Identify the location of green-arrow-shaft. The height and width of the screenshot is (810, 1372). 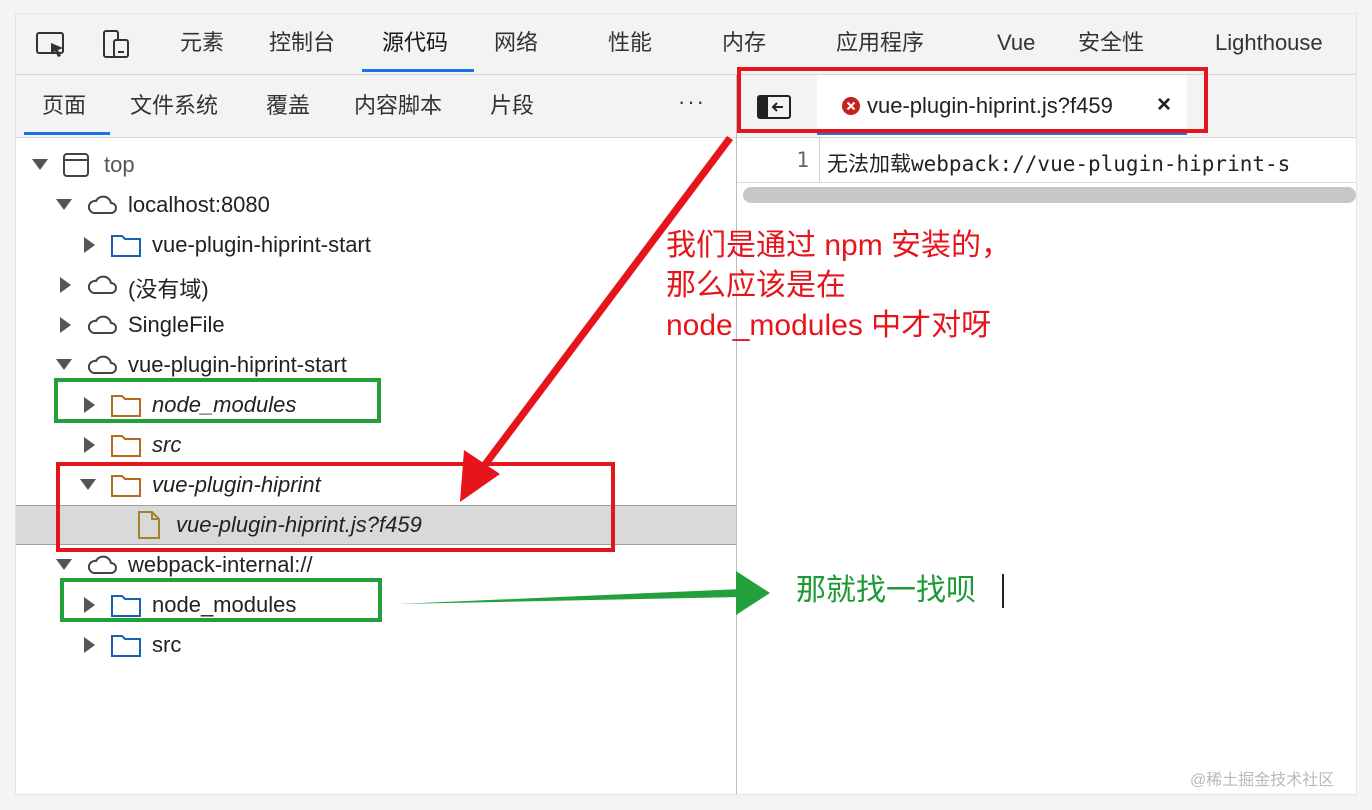
(570, 596).